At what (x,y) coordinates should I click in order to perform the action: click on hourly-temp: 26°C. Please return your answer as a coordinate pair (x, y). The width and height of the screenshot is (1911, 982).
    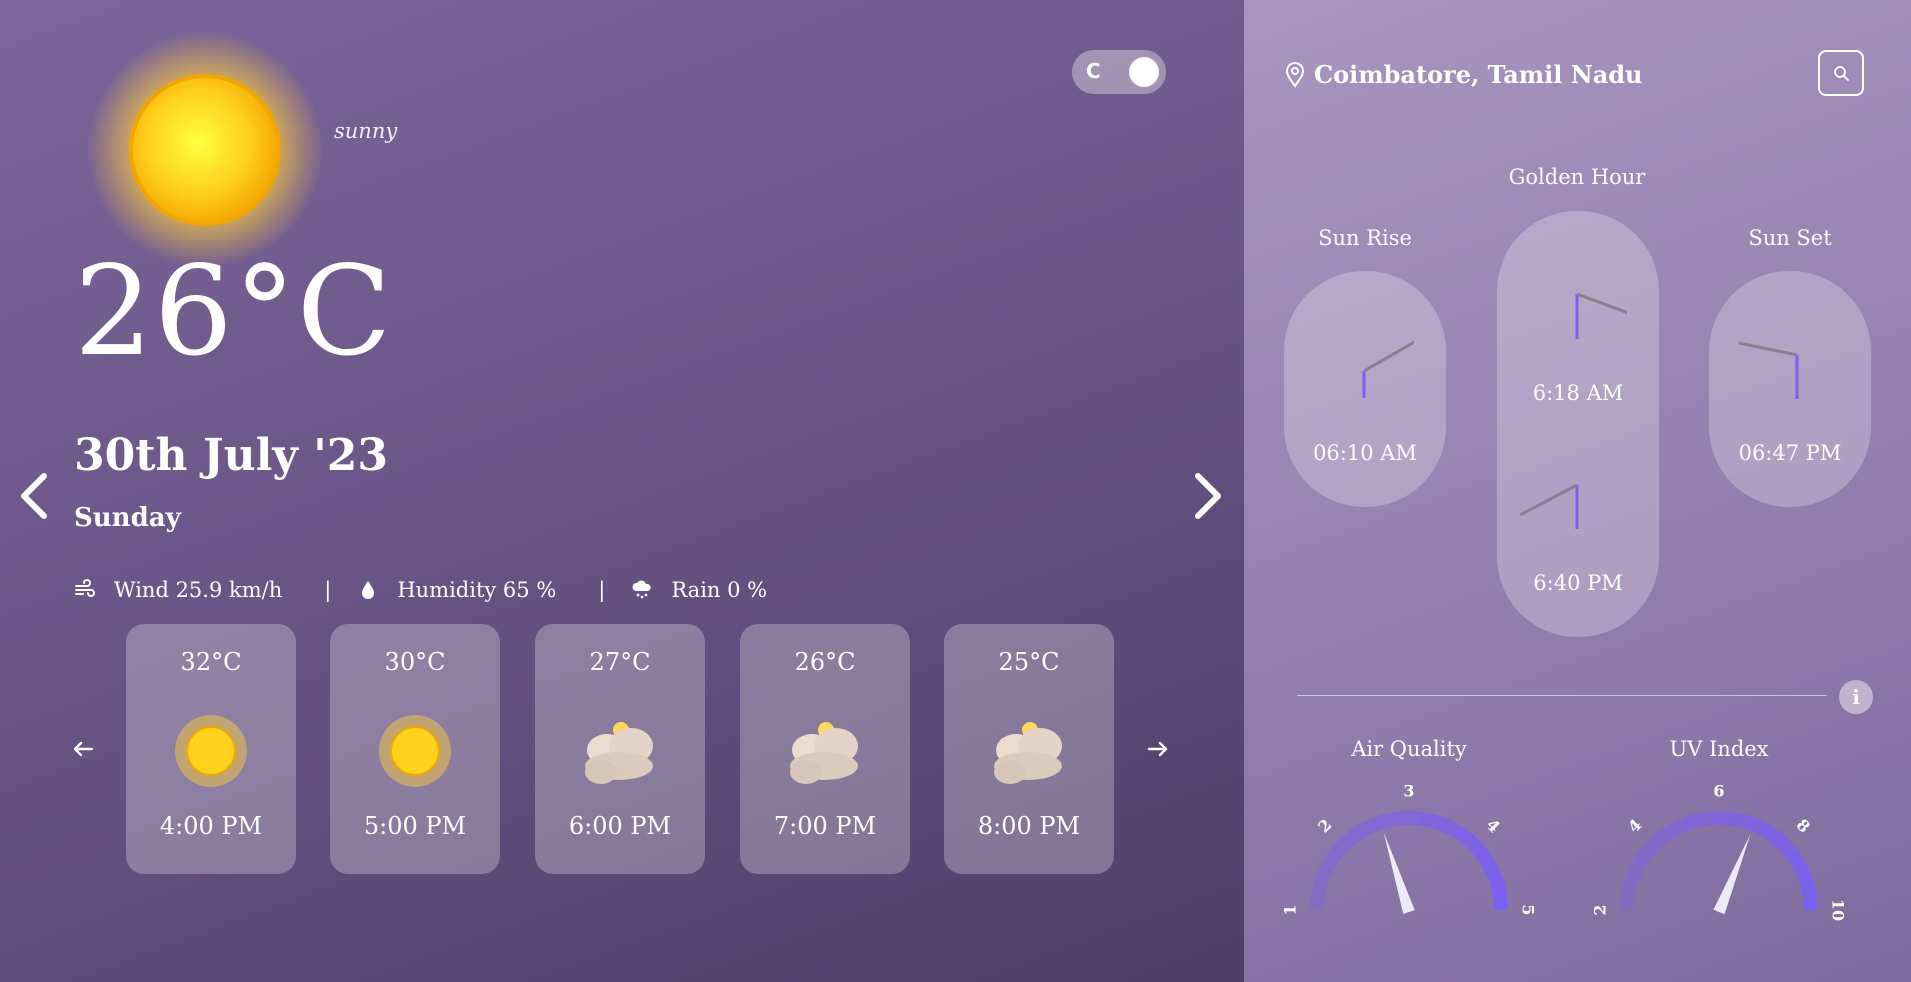
    Looking at the image, I should click on (825, 662).